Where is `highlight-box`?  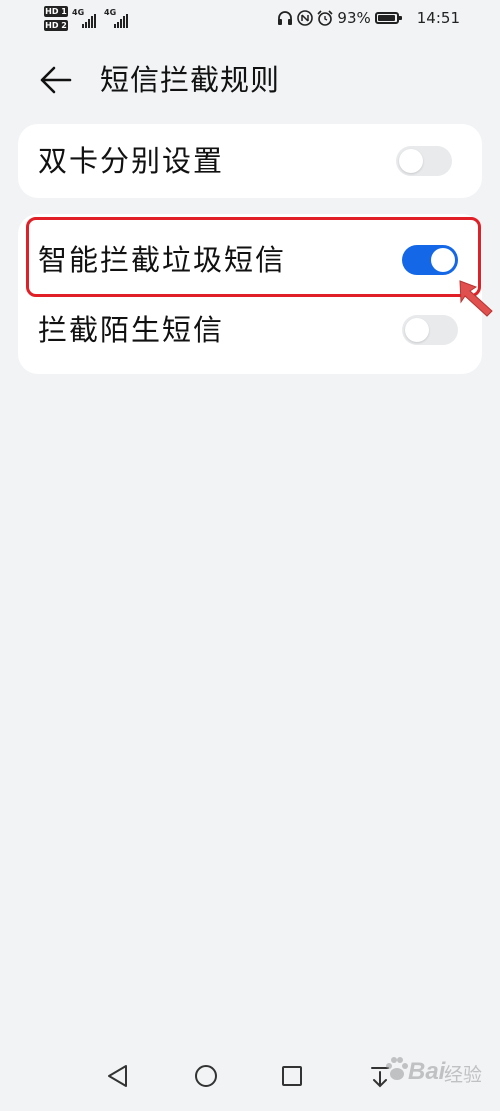 highlight-box is located at coordinates (253, 257).